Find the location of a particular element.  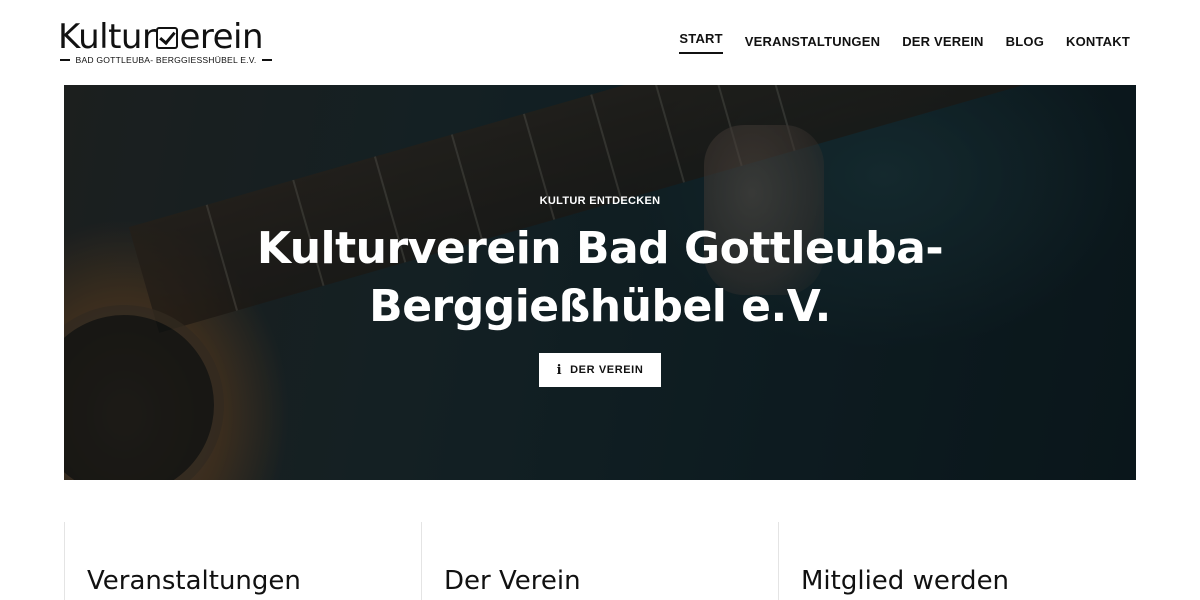

nav-item-blog: BLOG is located at coordinates (1025, 44).